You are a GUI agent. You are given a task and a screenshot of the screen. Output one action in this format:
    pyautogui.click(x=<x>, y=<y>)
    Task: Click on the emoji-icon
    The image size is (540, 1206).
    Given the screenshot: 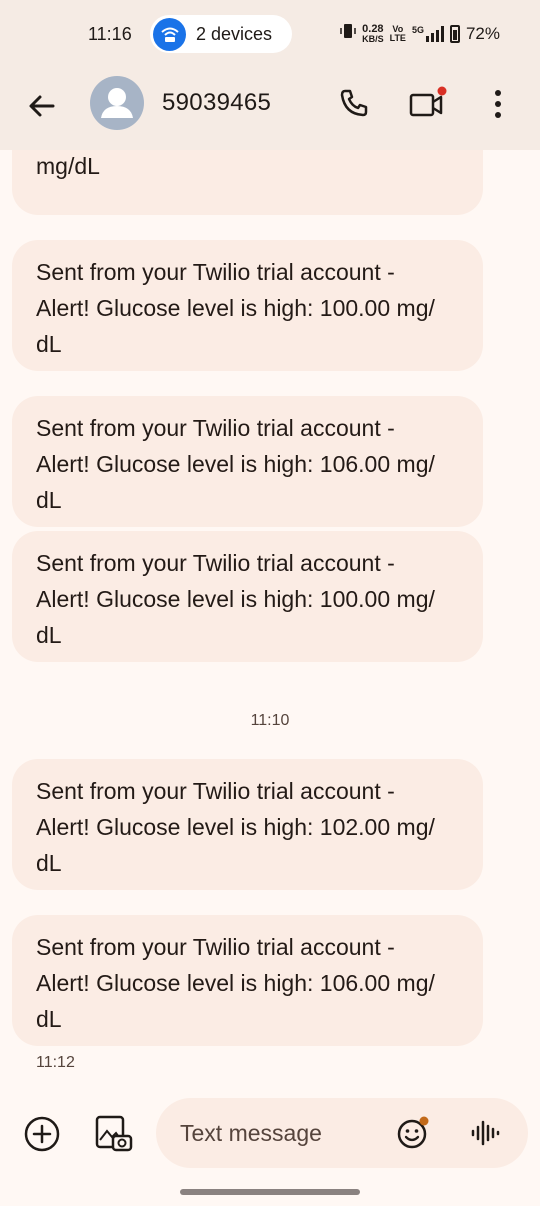 What is the action you would take?
    pyautogui.click(x=413, y=1133)
    